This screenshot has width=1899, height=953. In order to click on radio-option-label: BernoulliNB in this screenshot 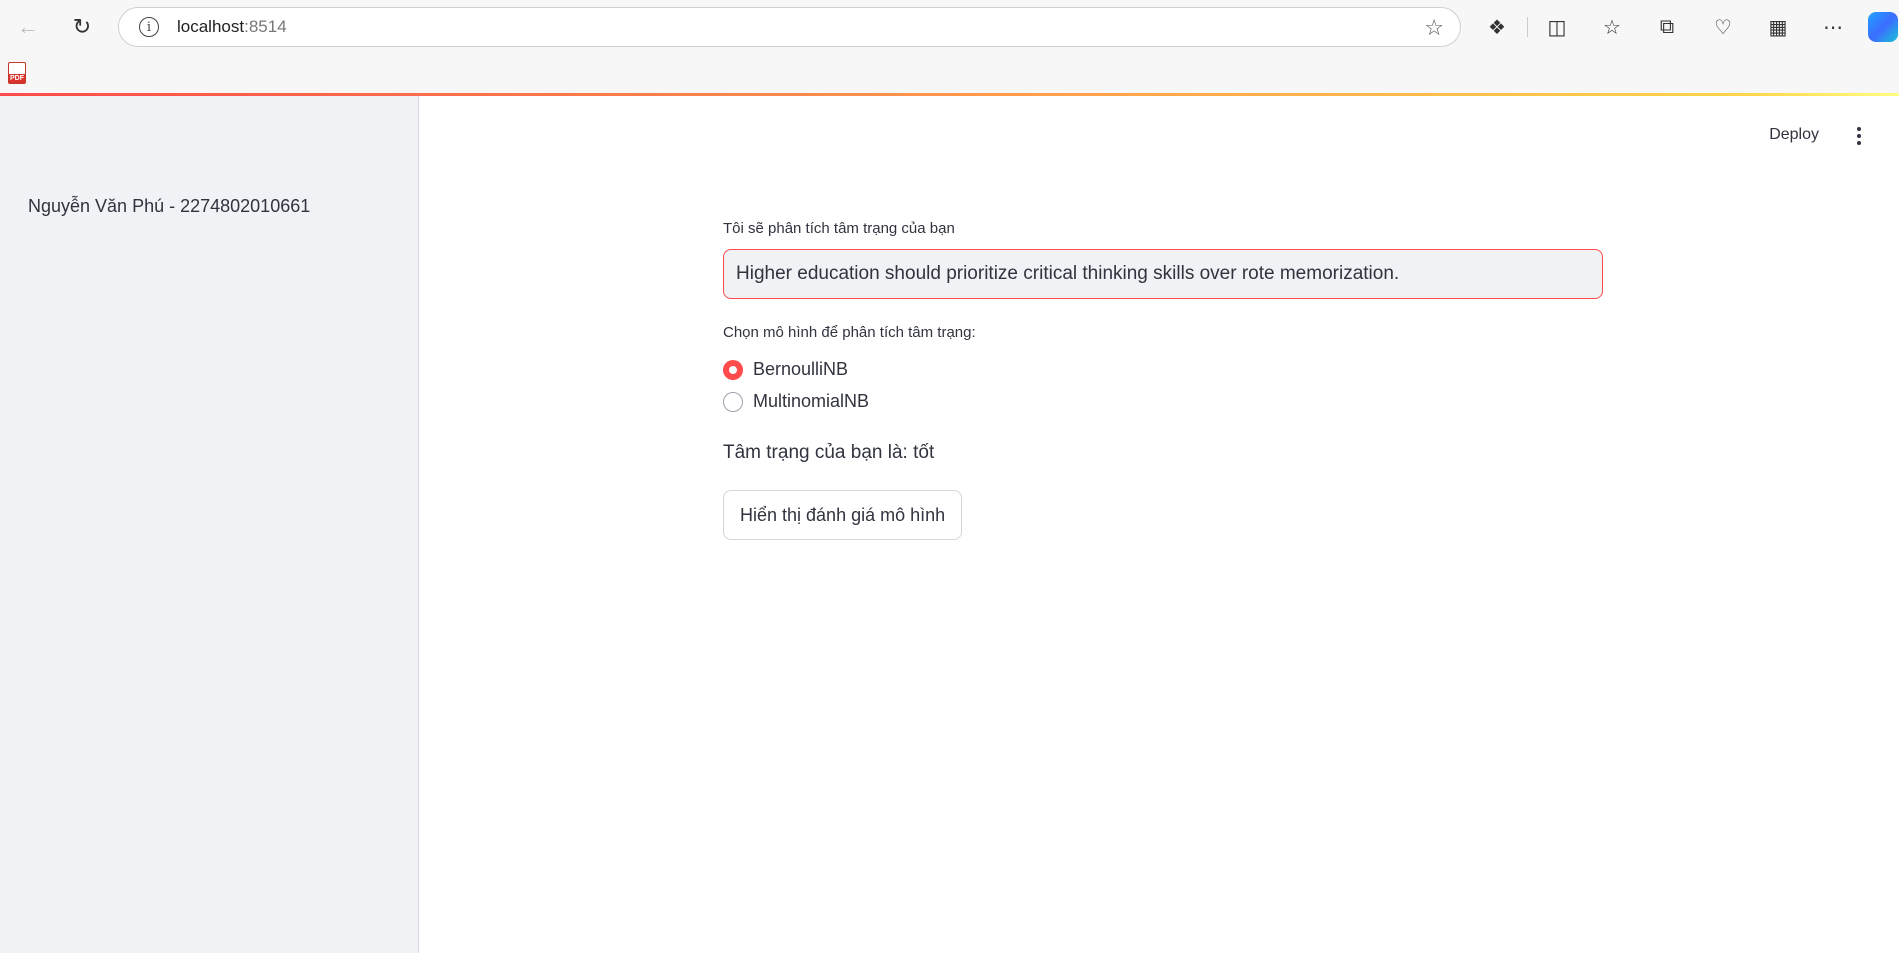, I will do `click(801, 369)`.